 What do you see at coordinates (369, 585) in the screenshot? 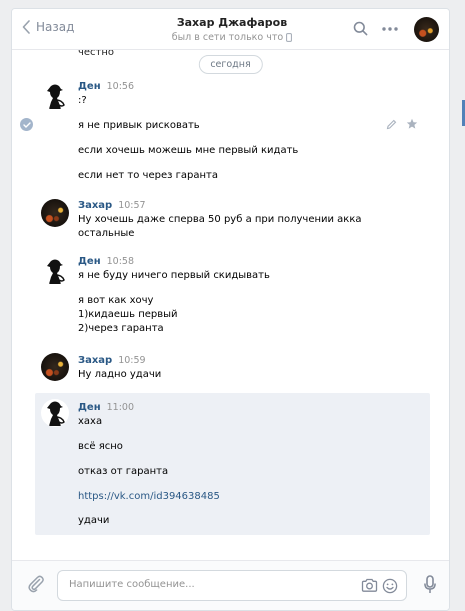
I see `camera-icon` at bounding box center [369, 585].